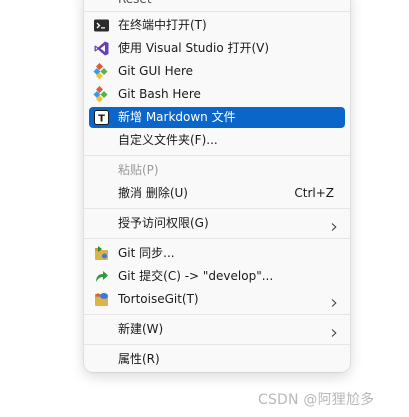  What do you see at coordinates (101, 48) in the screenshot?
I see `visual-studio-icon` at bounding box center [101, 48].